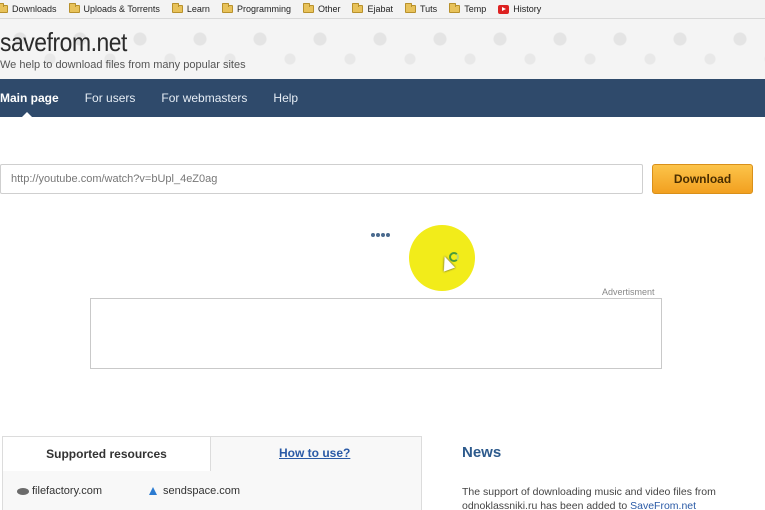  What do you see at coordinates (202, 491) in the screenshot?
I see `resource-label: sendspace.com` at bounding box center [202, 491].